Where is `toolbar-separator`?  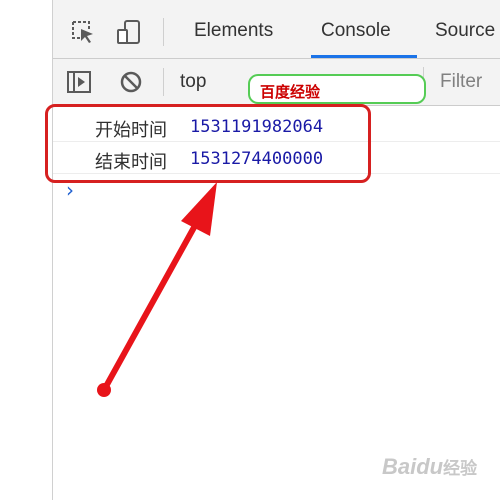 toolbar-separator is located at coordinates (163, 82).